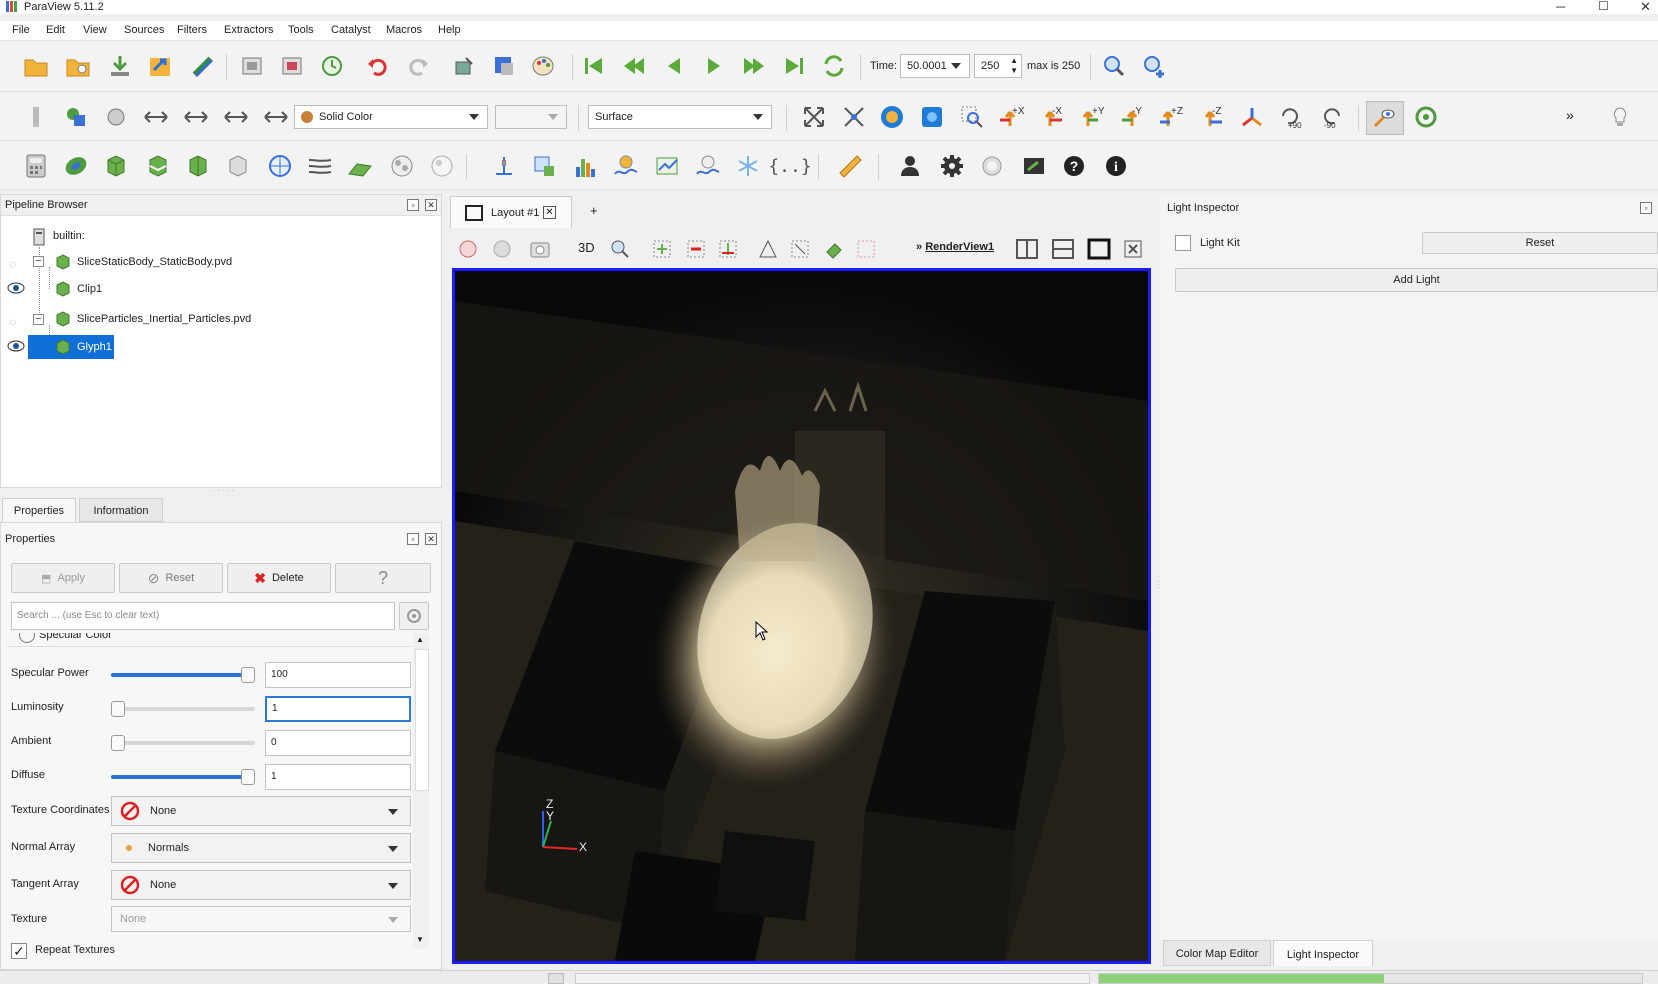  What do you see at coordinates (594, 66) in the screenshot?
I see `first-frame-icon` at bounding box center [594, 66].